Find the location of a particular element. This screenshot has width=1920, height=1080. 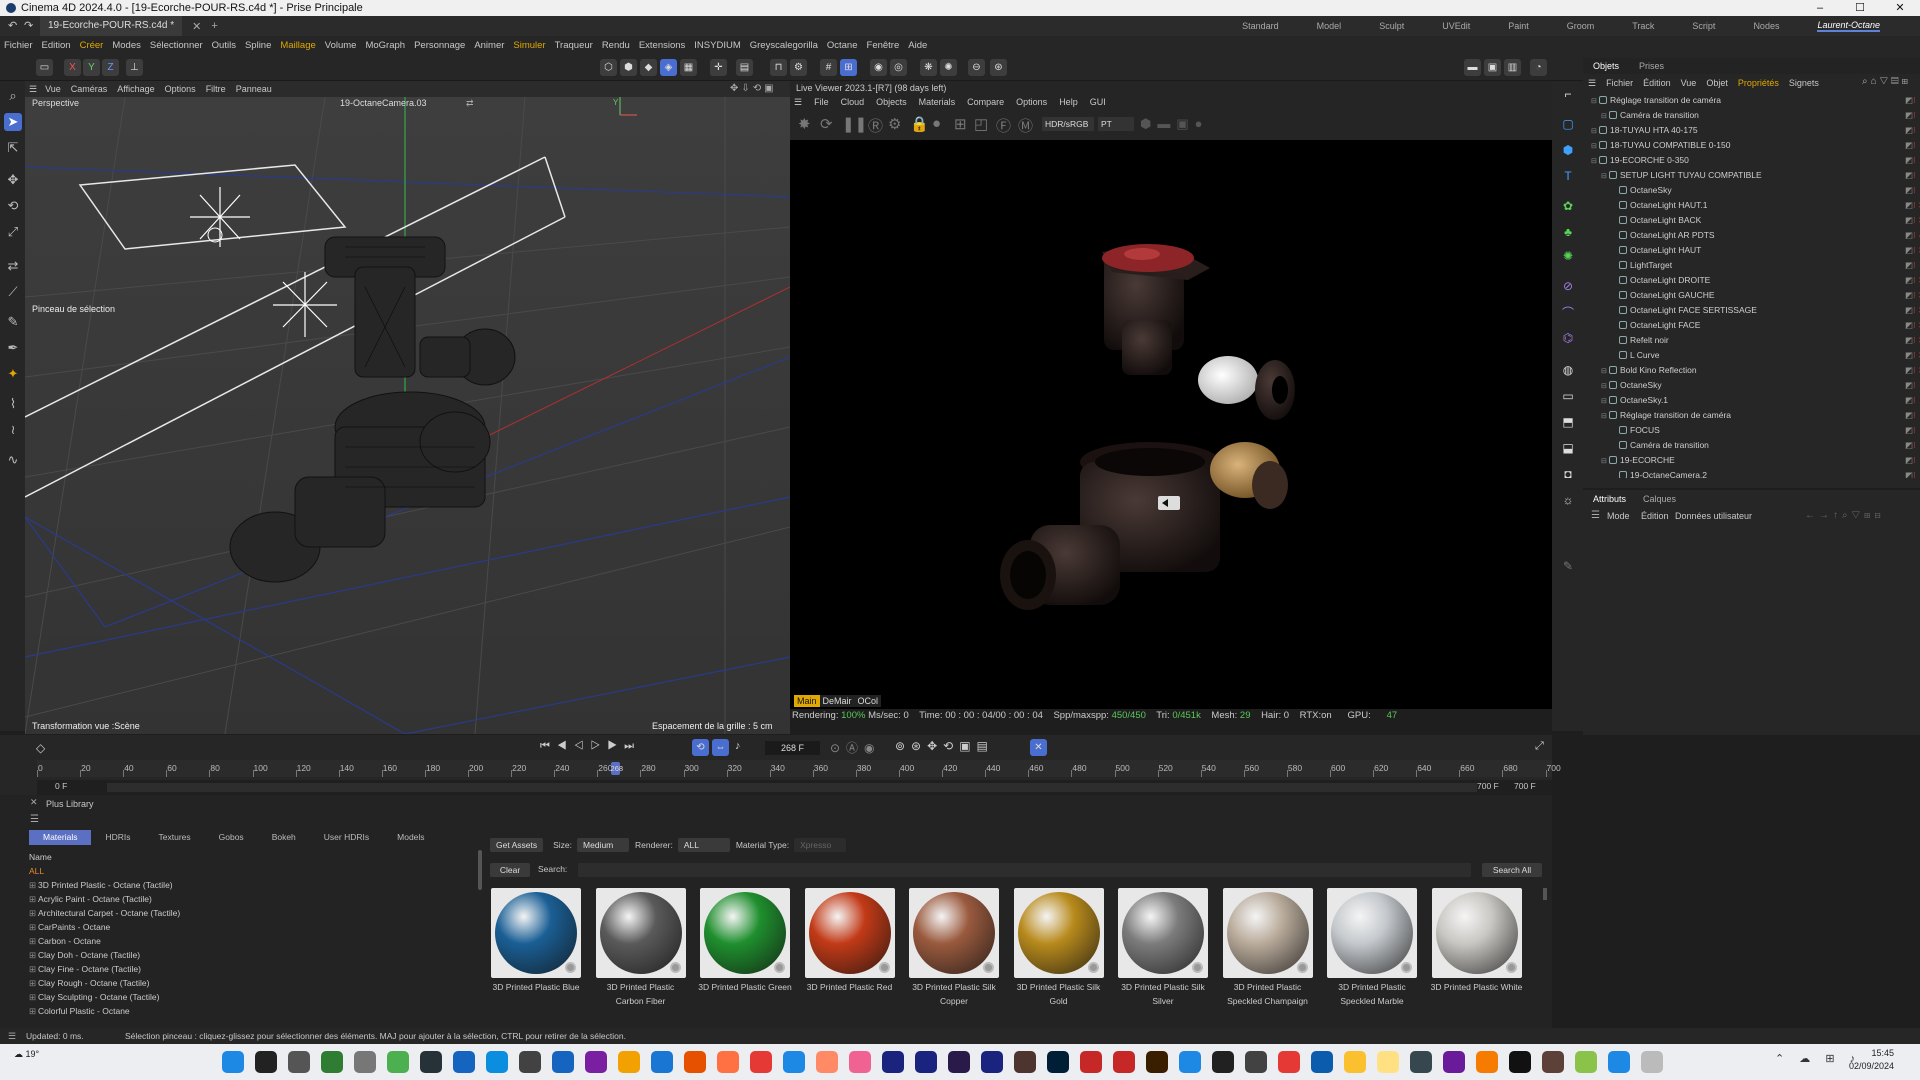

menu-7: Maillage is located at coordinates (297, 45).